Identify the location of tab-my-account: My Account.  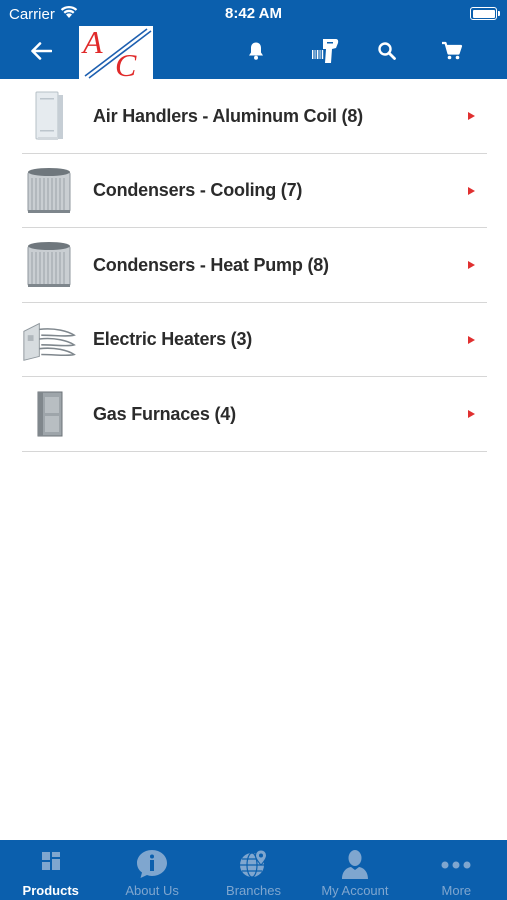
(354, 870).